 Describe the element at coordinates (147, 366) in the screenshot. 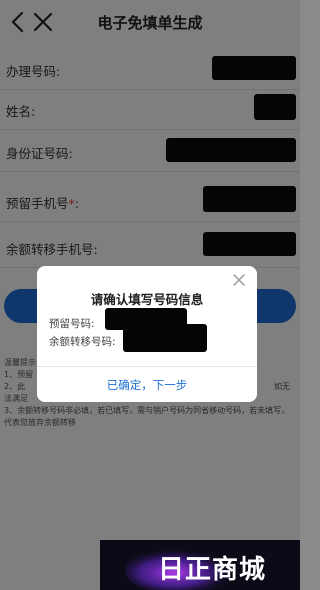

I see `divider` at that location.